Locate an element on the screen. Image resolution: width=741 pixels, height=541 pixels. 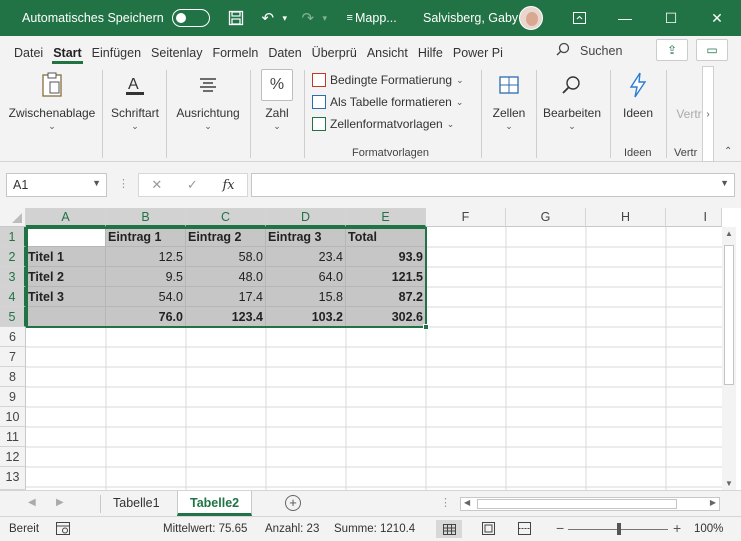
cells-icon is located at coordinates (509, 85).